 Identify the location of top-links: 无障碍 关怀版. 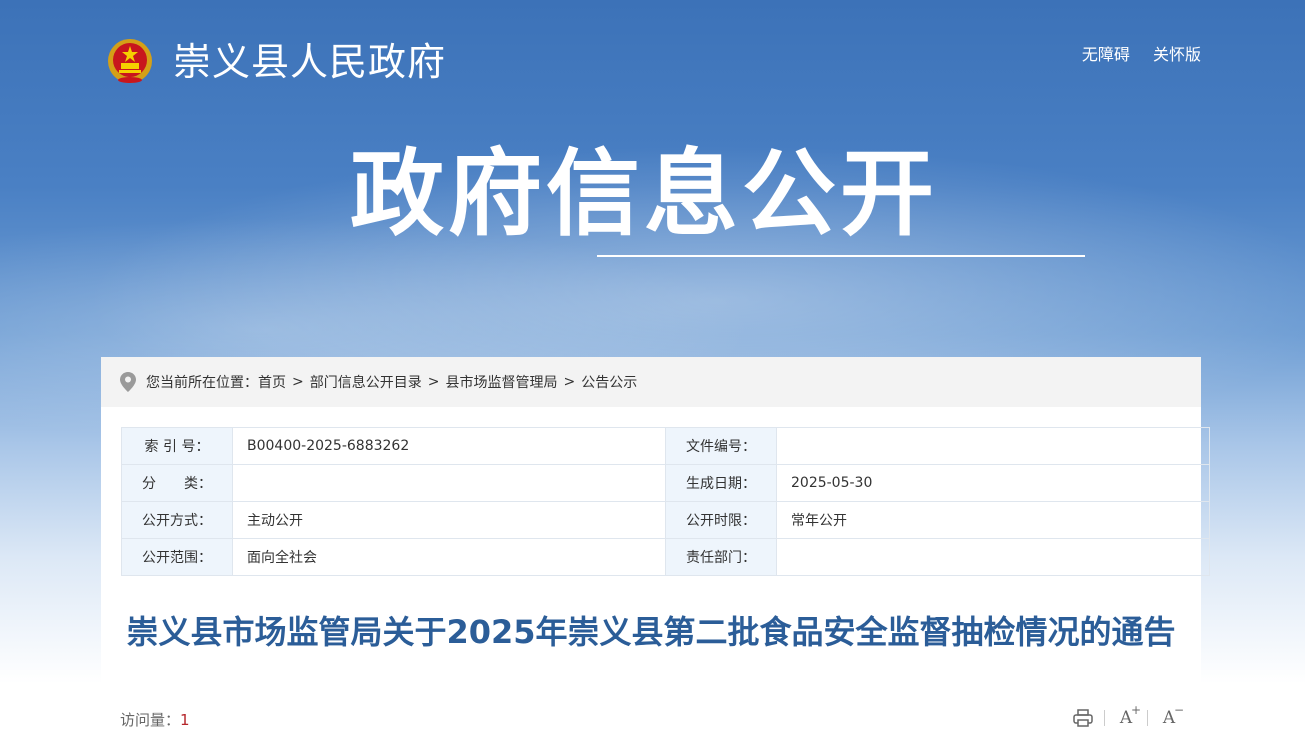
(1132, 53).